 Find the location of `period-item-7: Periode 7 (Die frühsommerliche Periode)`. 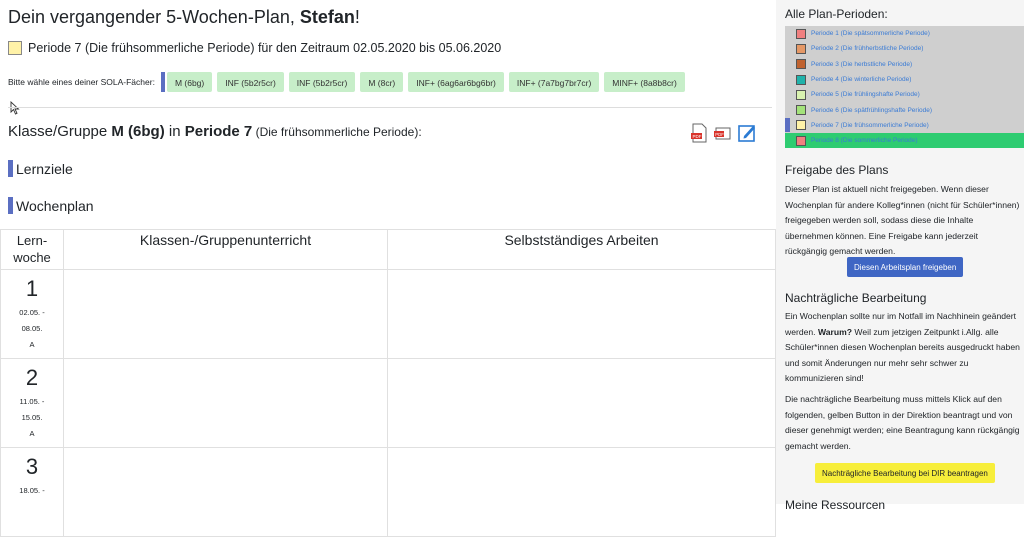

period-item-7: Periode 7 (Die frühsommerliche Periode) is located at coordinates (904, 125).